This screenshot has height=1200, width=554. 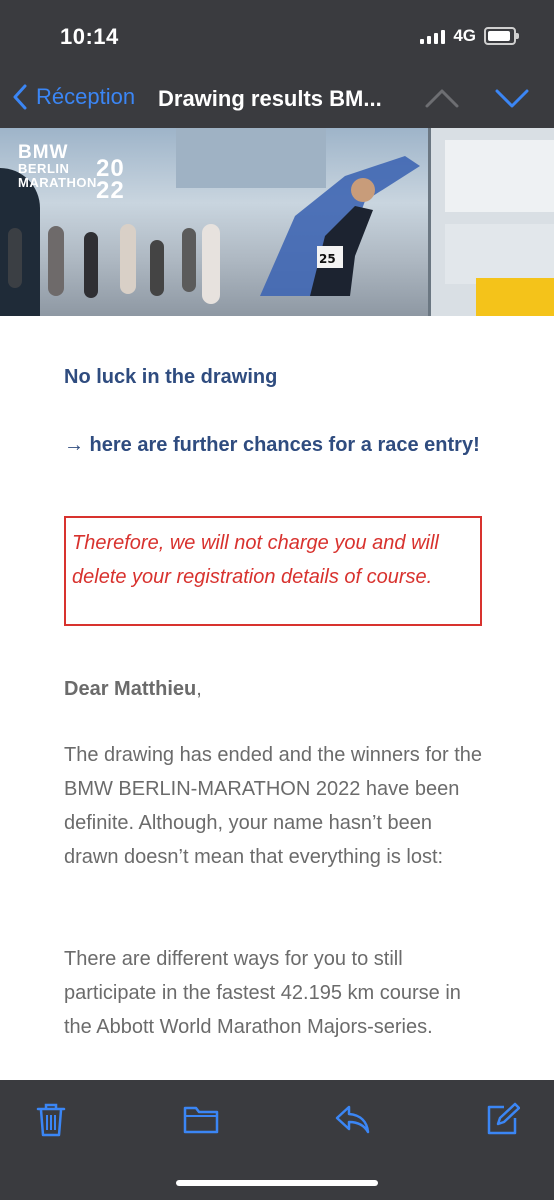 I want to click on greeting-comma: ,, so click(x=199, y=689).